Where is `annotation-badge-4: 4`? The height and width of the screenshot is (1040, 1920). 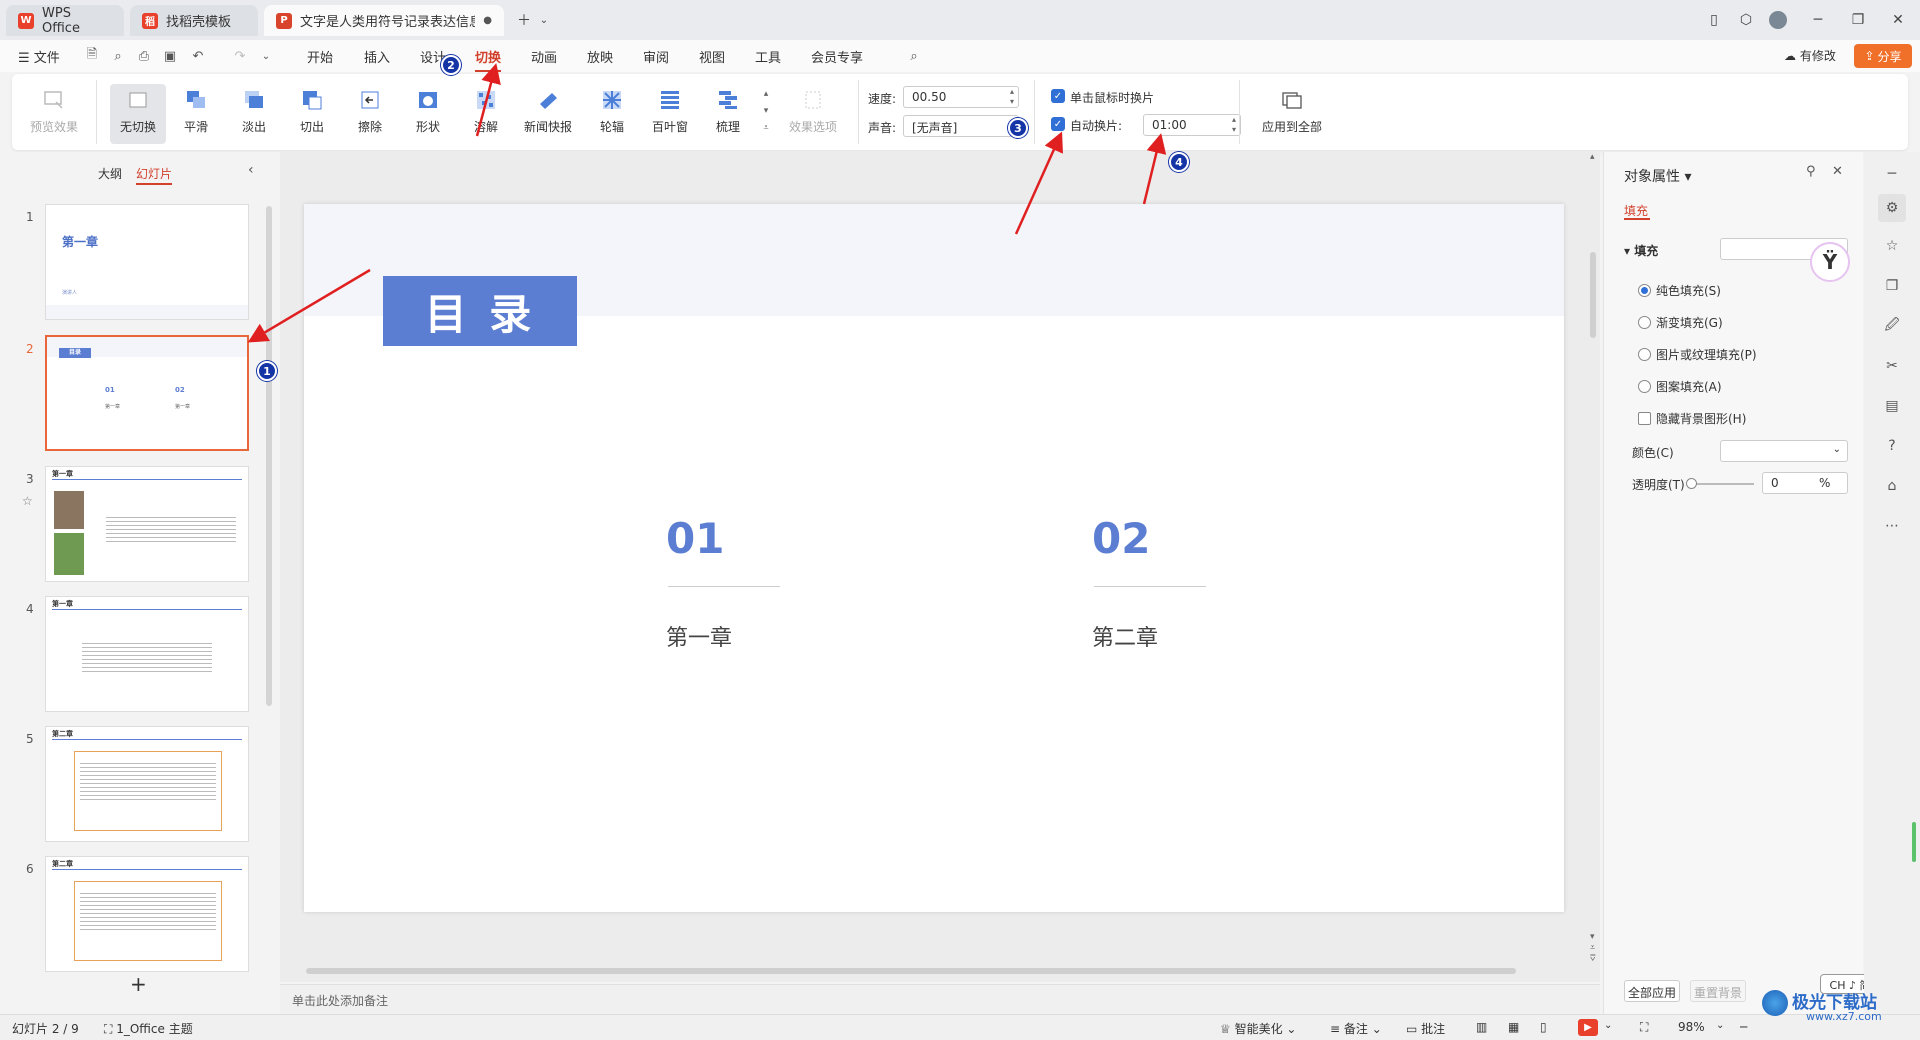 annotation-badge-4: 4 is located at coordinates (1179, 162).